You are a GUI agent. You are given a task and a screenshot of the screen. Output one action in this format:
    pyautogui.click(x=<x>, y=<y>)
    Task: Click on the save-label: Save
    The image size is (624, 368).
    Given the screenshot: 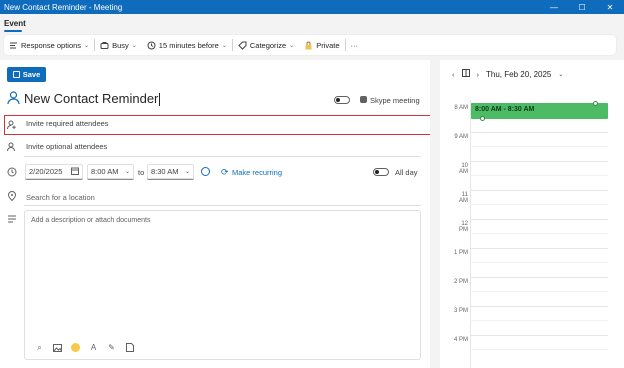 What is the action you would take?
    pyautogui.click(x=31, y=74)
    